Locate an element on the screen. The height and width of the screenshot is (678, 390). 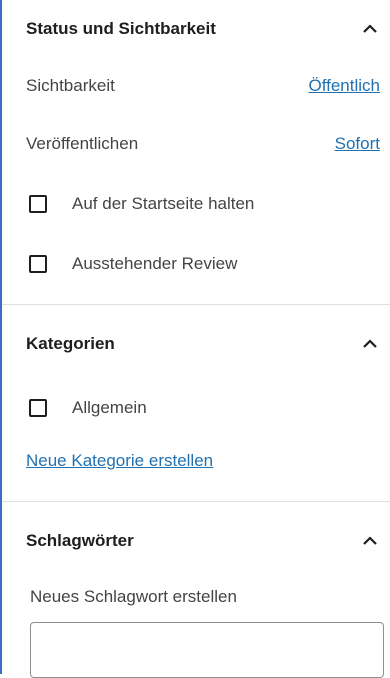
sticky-option: Auf der Startseite halten is located at coordinates (196, 204).